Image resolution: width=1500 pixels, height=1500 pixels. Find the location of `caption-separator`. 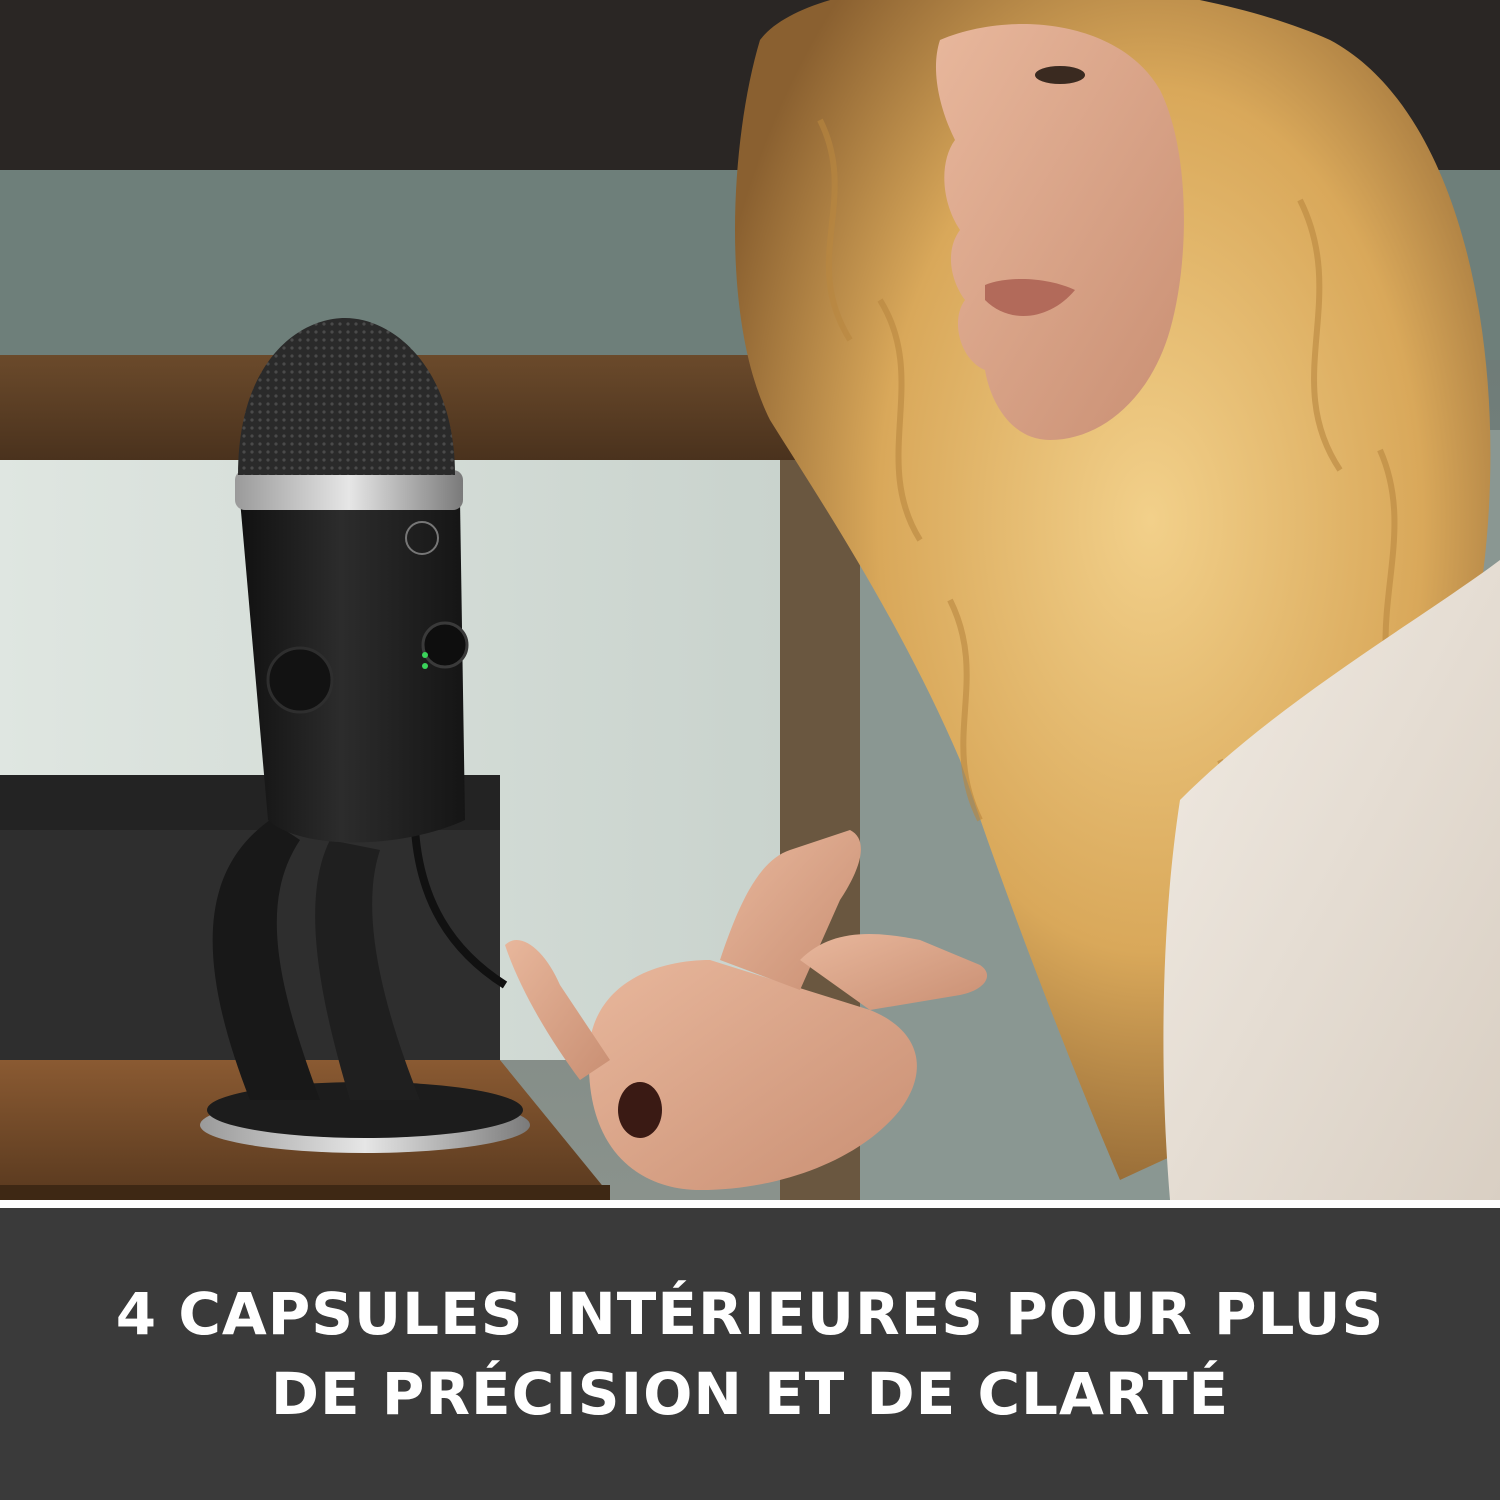

caption-separator is located at coordinates (750, 1204).